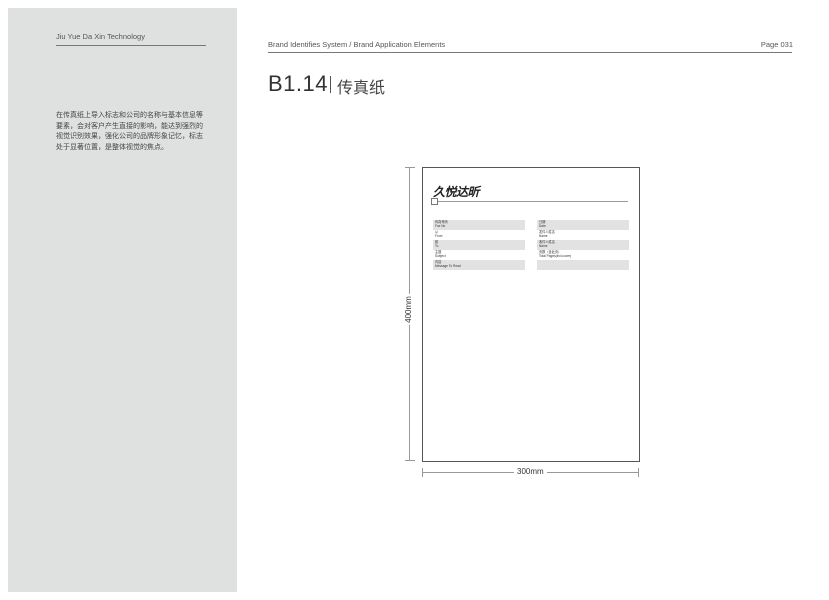 This screenshot has height=600, width=829. Describe the element at coordinates (479, 225) in the screenshot. I see `fax-field-fax-no: 传真号码 Fax No` at that location.